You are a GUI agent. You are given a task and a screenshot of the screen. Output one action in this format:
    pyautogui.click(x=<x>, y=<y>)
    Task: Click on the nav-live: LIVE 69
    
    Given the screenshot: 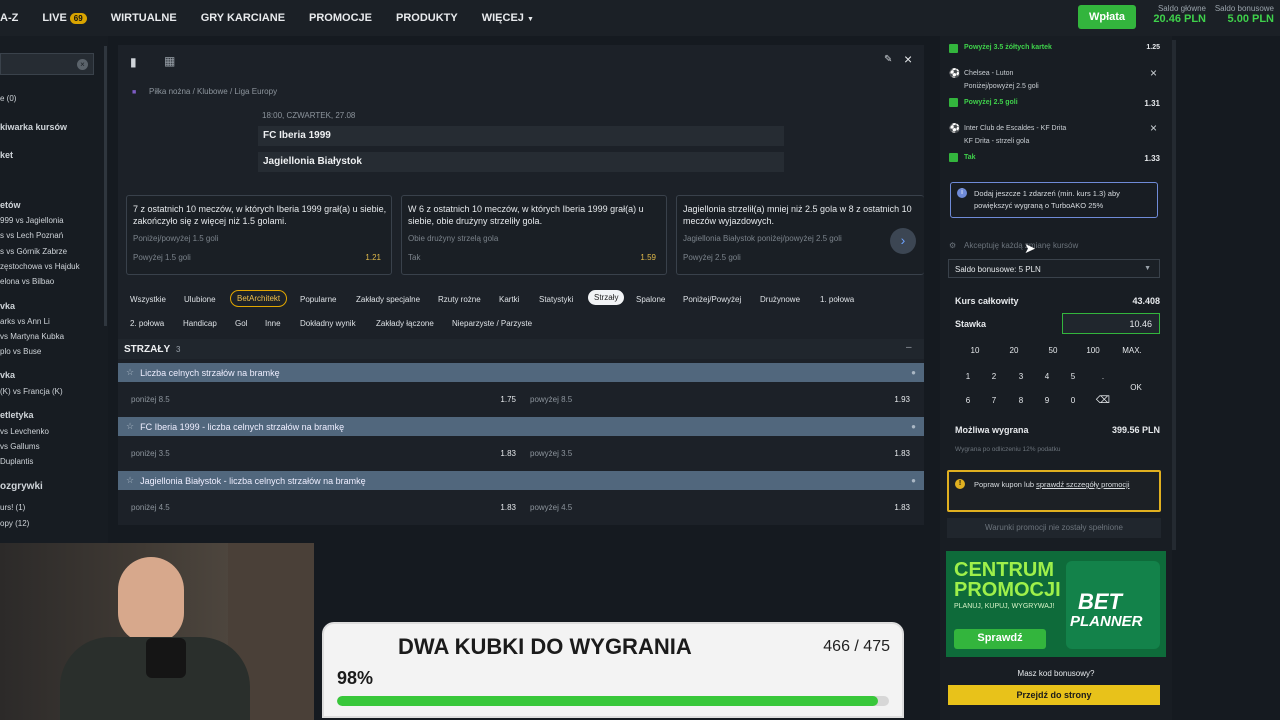 What is the action you would take?
    pyautogui.click(x=64, y=18)
    